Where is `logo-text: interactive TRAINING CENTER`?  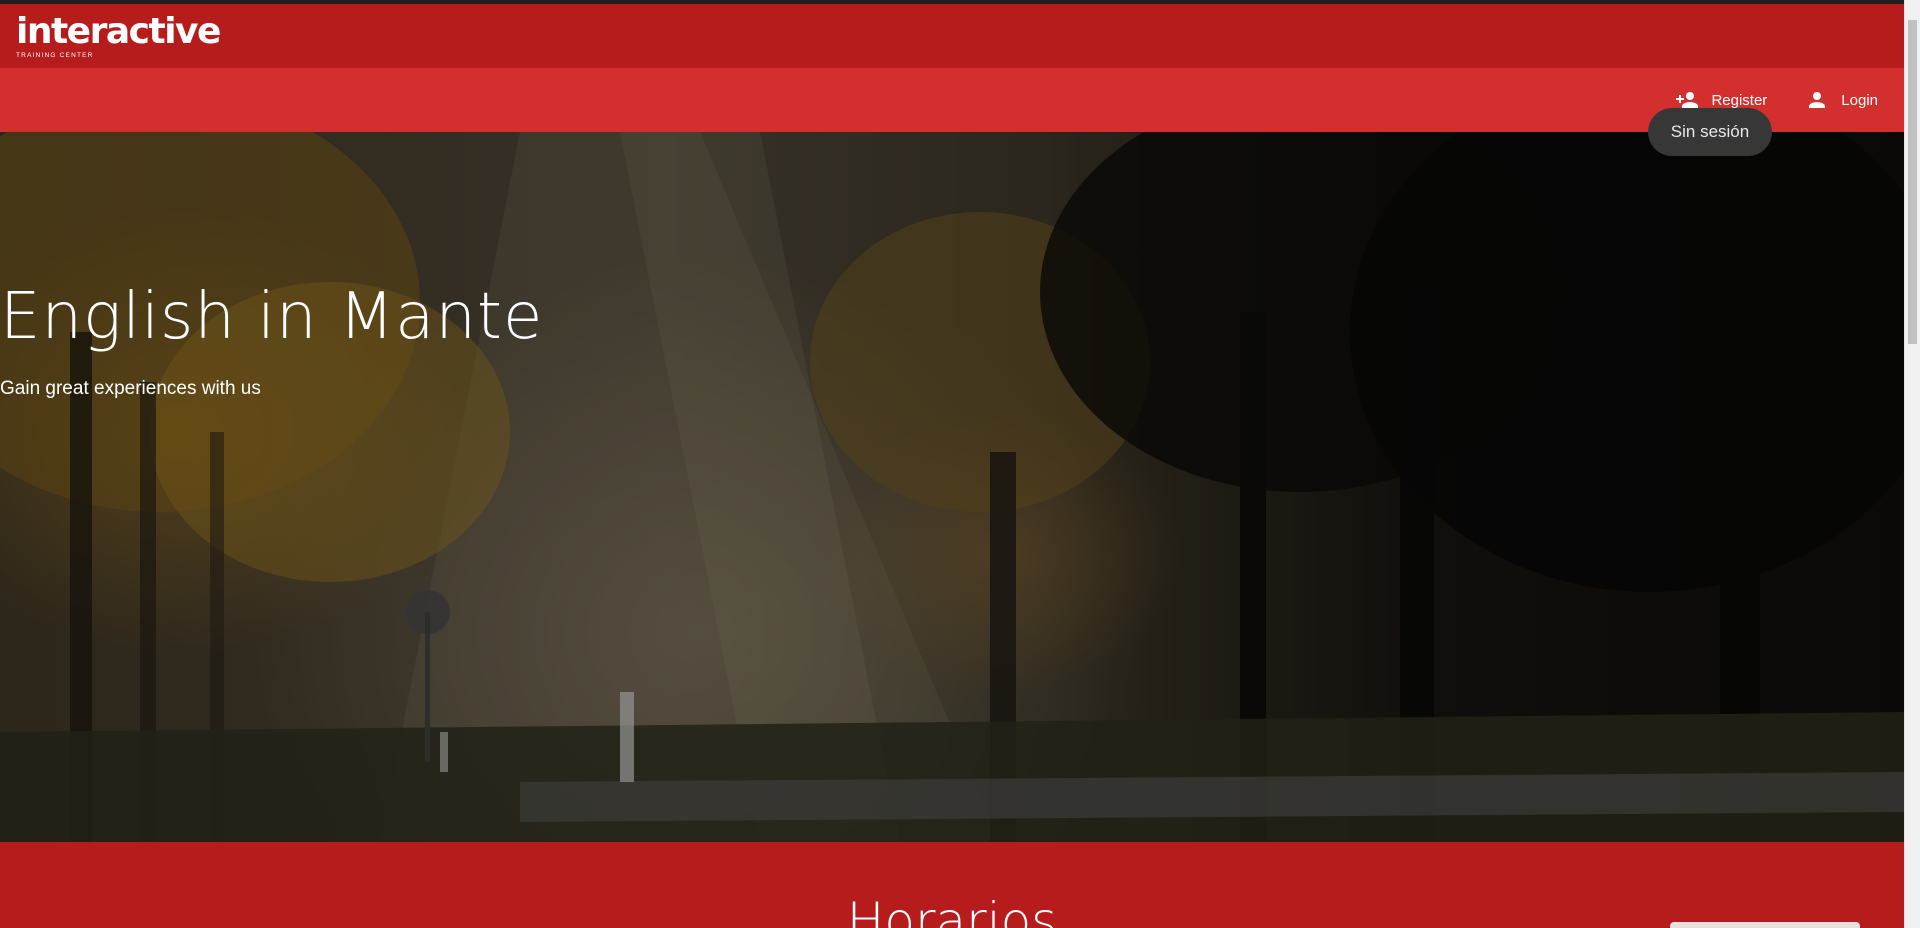
logo-text: interactive TRAINING CENTER is located at coordinates (118, 34).